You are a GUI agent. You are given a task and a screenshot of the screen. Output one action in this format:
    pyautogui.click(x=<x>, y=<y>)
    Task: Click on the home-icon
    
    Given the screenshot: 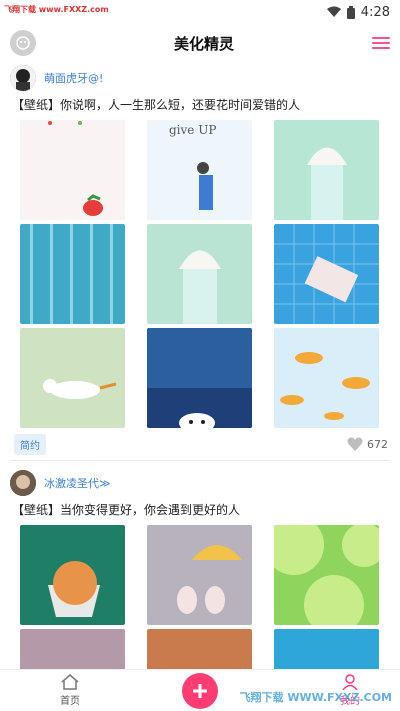 What is the action you would take?
    pyautogui.click(x=70, y=682)
    